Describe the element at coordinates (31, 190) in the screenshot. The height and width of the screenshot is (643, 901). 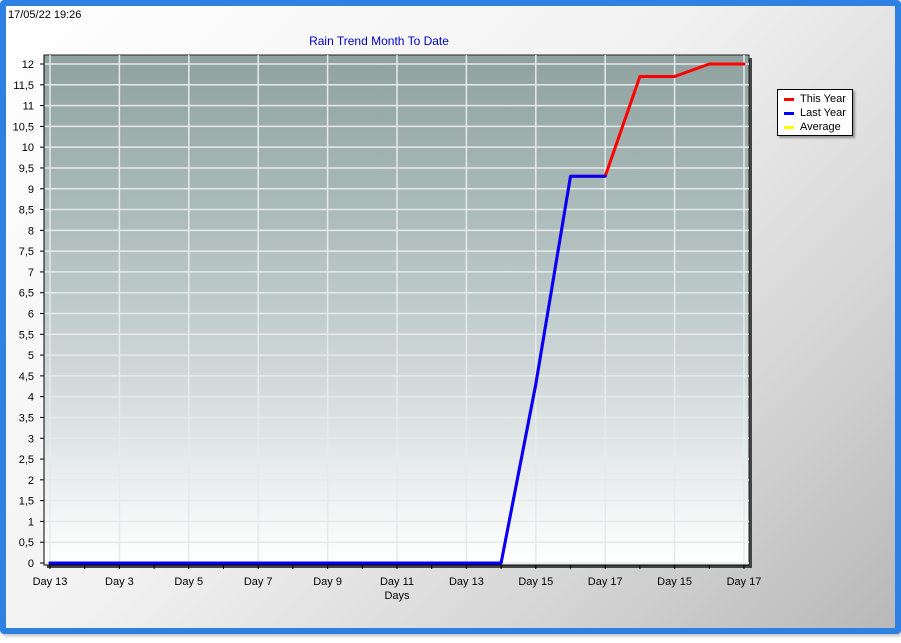
I see `y-tick-label: 9` at that location.